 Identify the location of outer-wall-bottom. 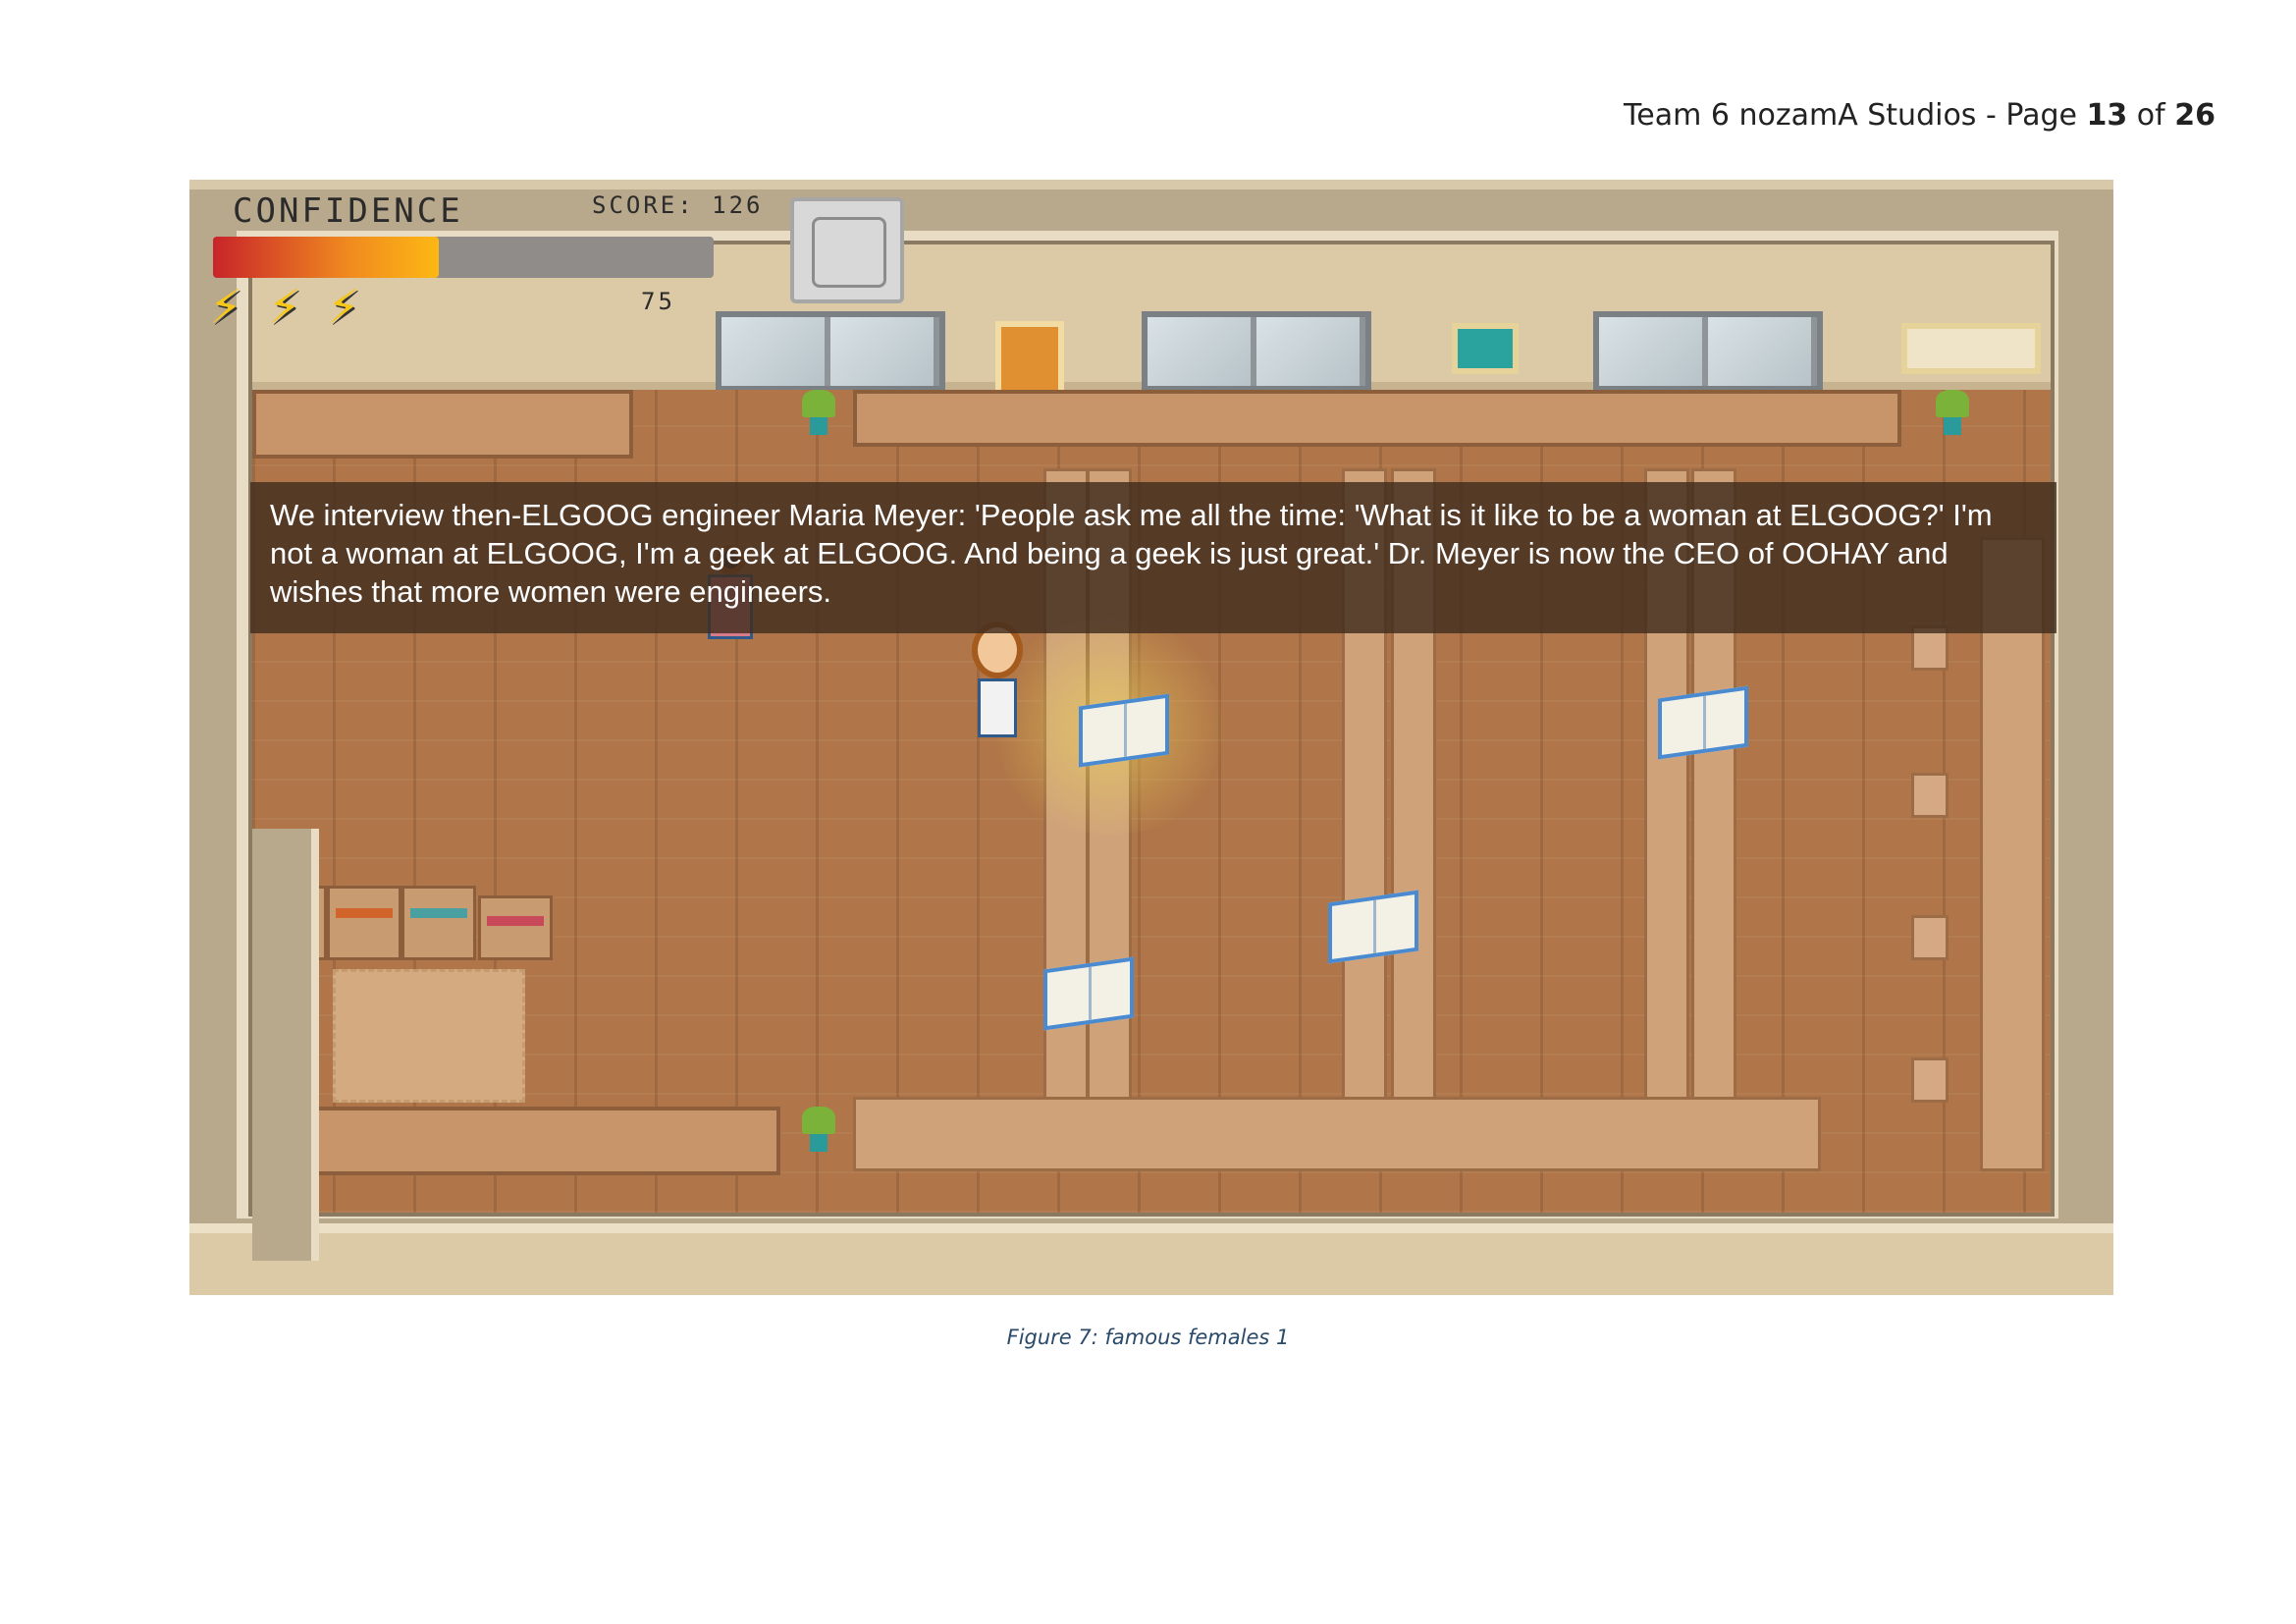
(1151, 1259).